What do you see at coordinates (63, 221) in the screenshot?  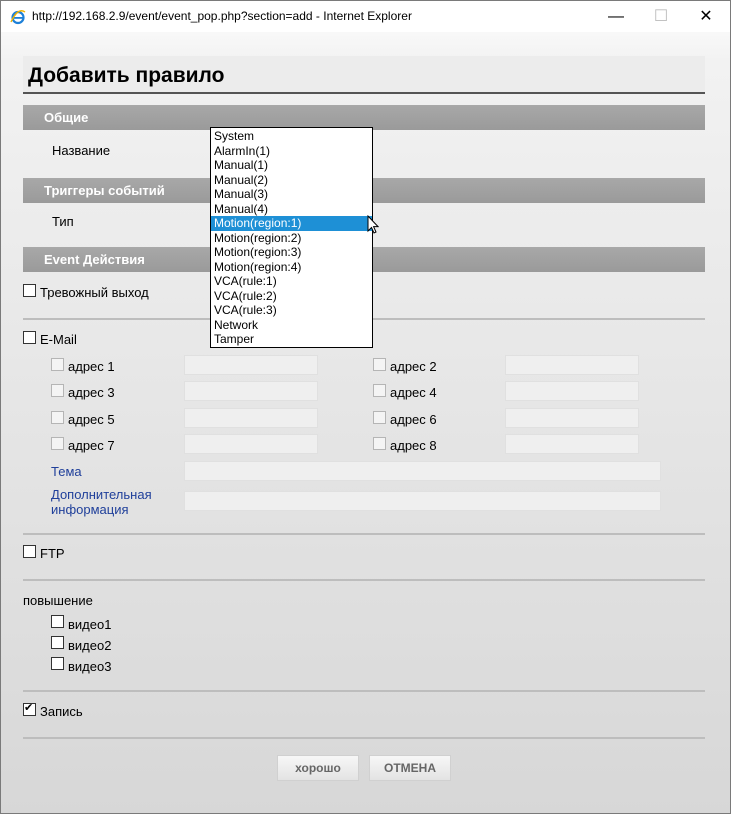 I see `type-label: Тип` at bounding box center [63, 221].